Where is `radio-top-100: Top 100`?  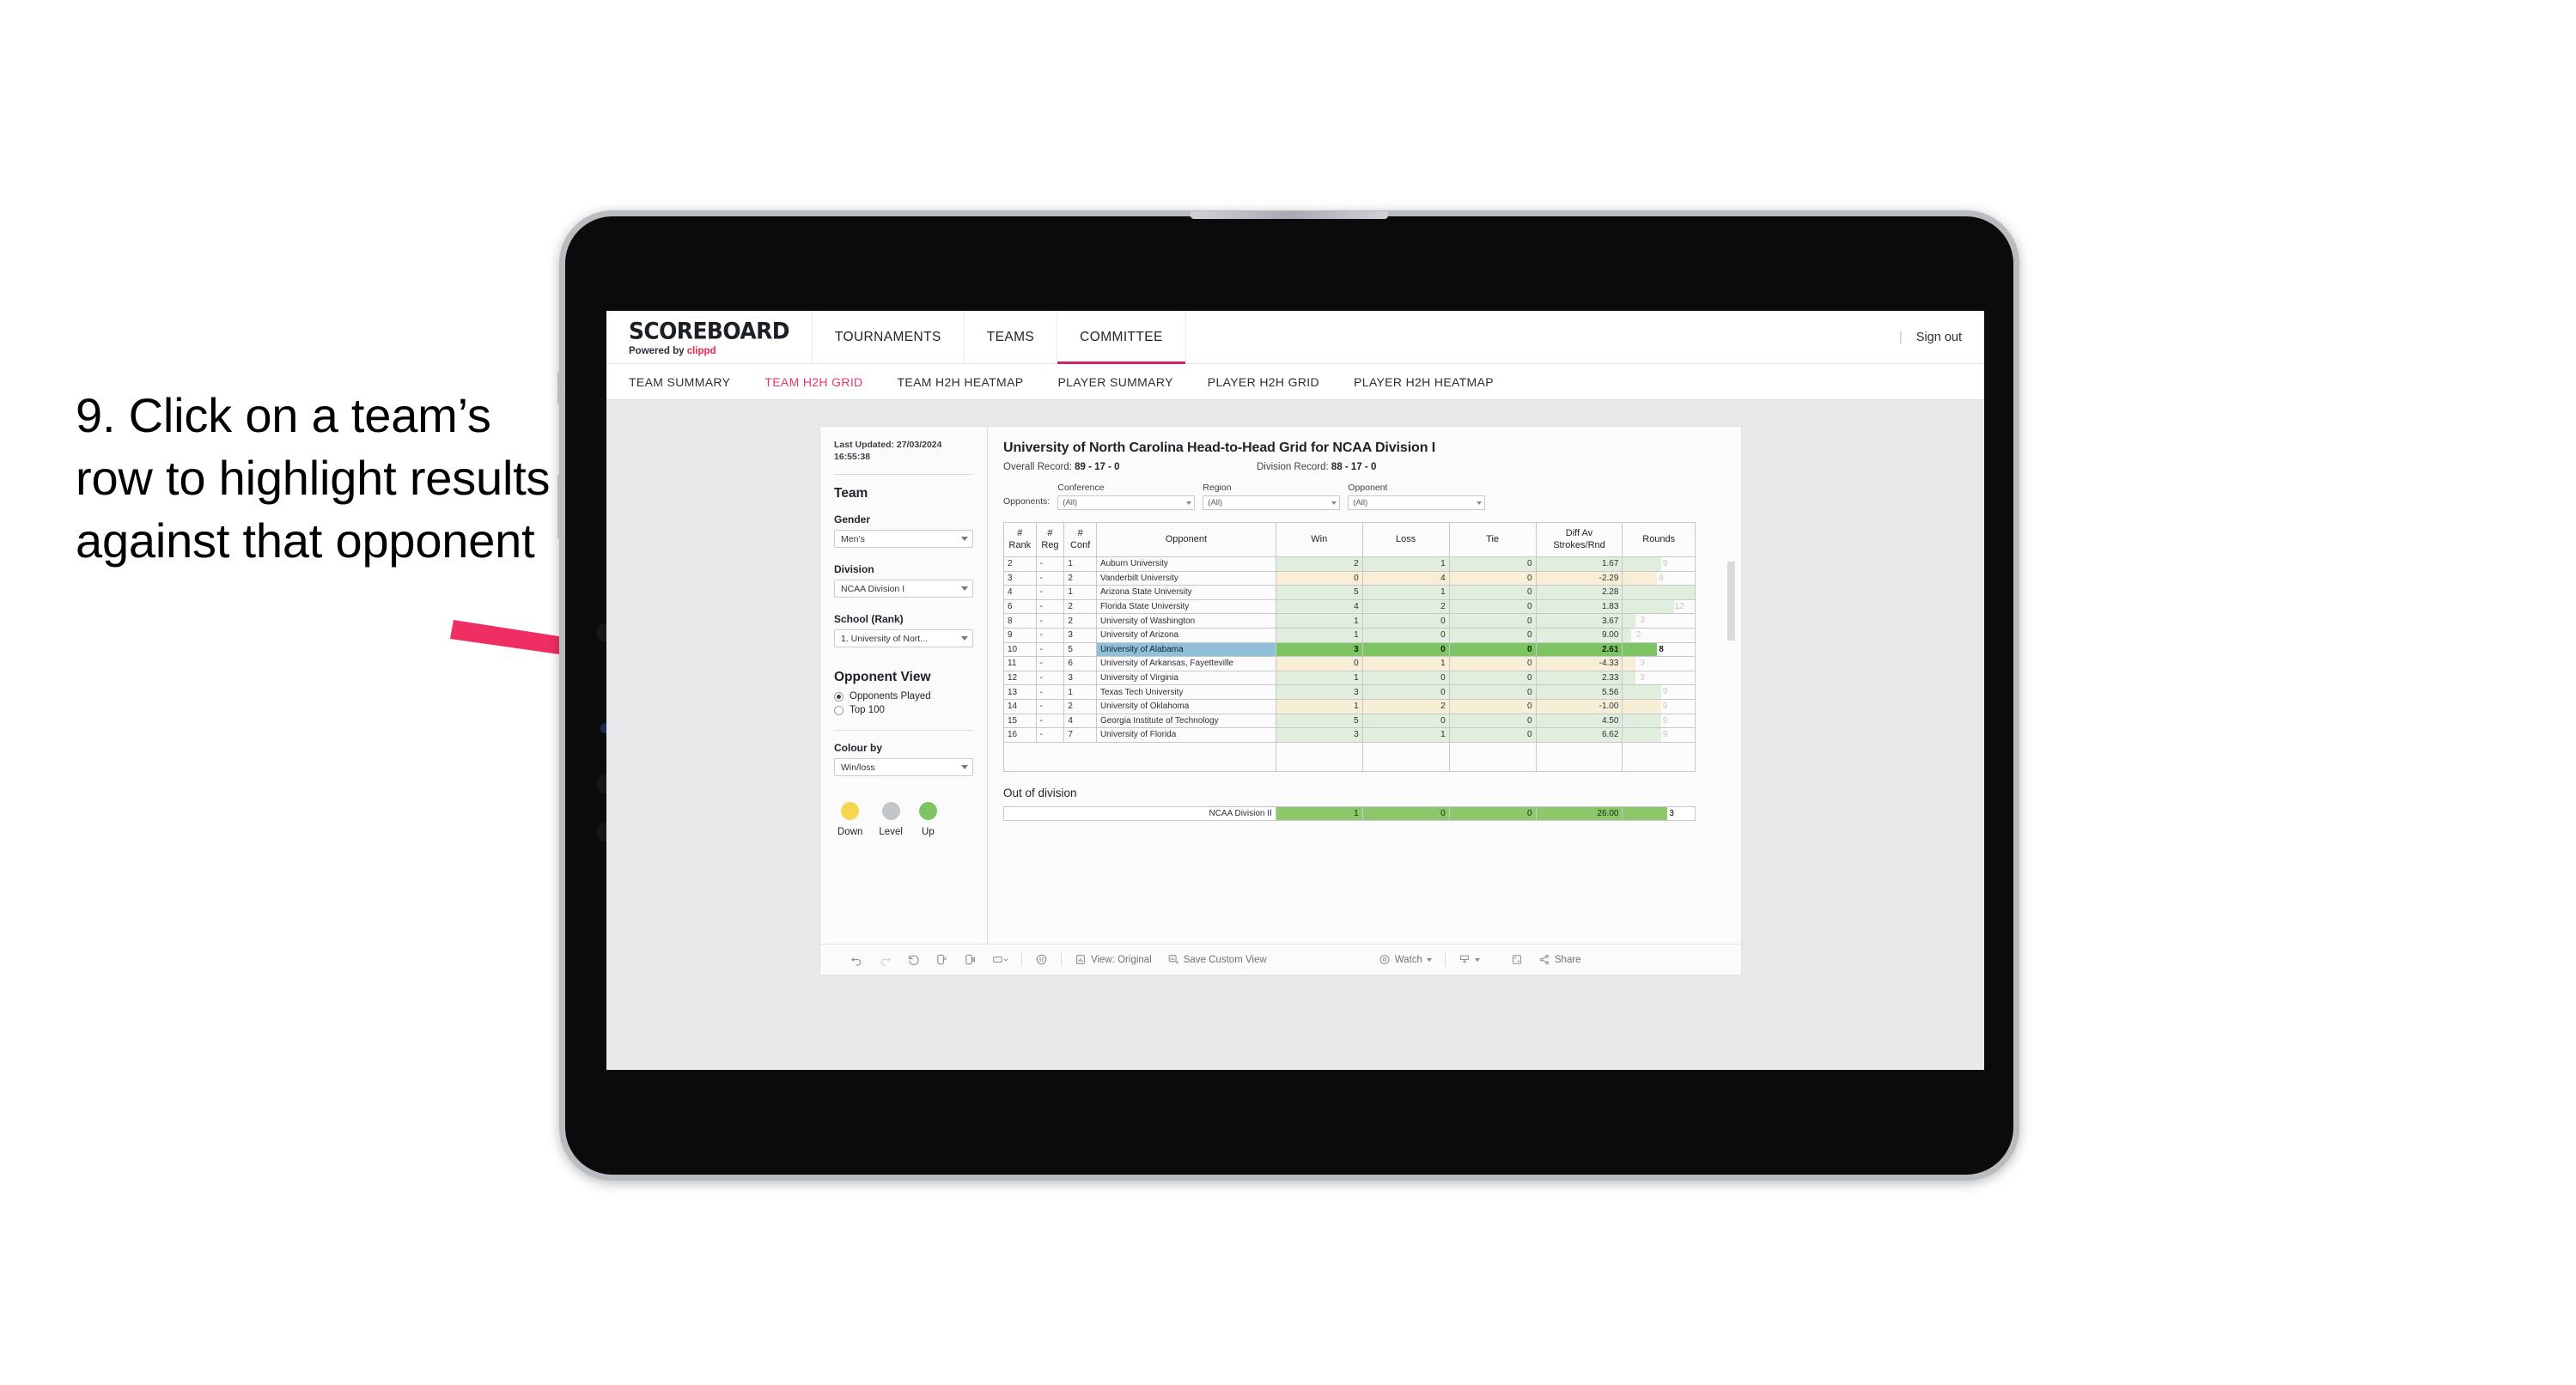
radio-top-100: Top 100 is located at coordinates (903, 710).